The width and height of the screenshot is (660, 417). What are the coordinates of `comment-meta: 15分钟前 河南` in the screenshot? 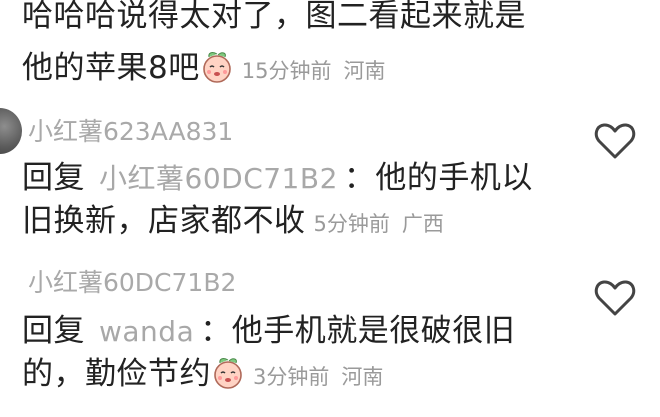 It's located at (314, 71).